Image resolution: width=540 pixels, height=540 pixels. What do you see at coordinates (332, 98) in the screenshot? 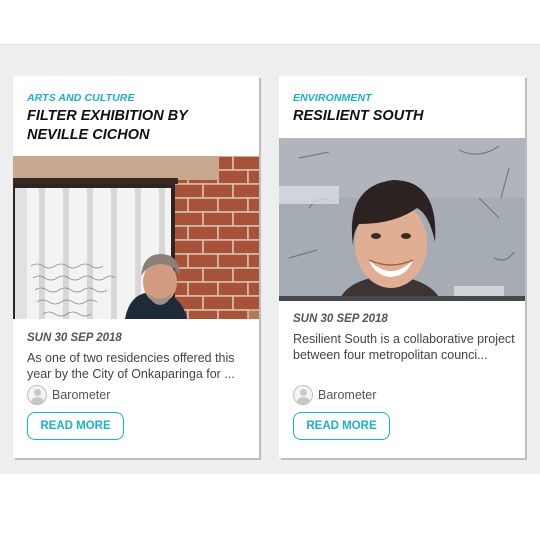
I see `category-label: ENVIRONMENT` at bounding box center [332, 98].